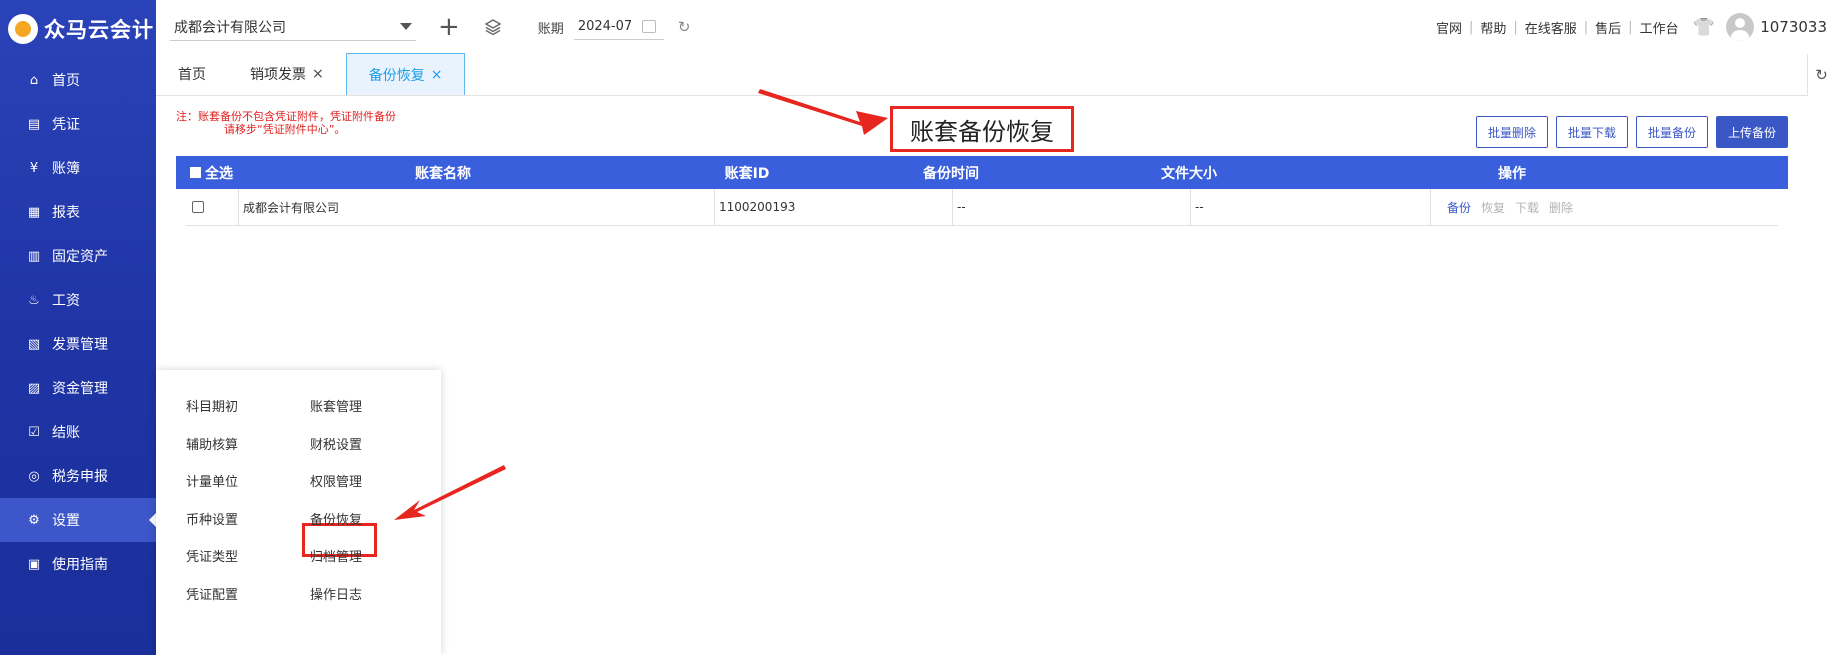 This screenshot has width=1835, height=655. I want to click on row-checkbox, so click(198, 207).